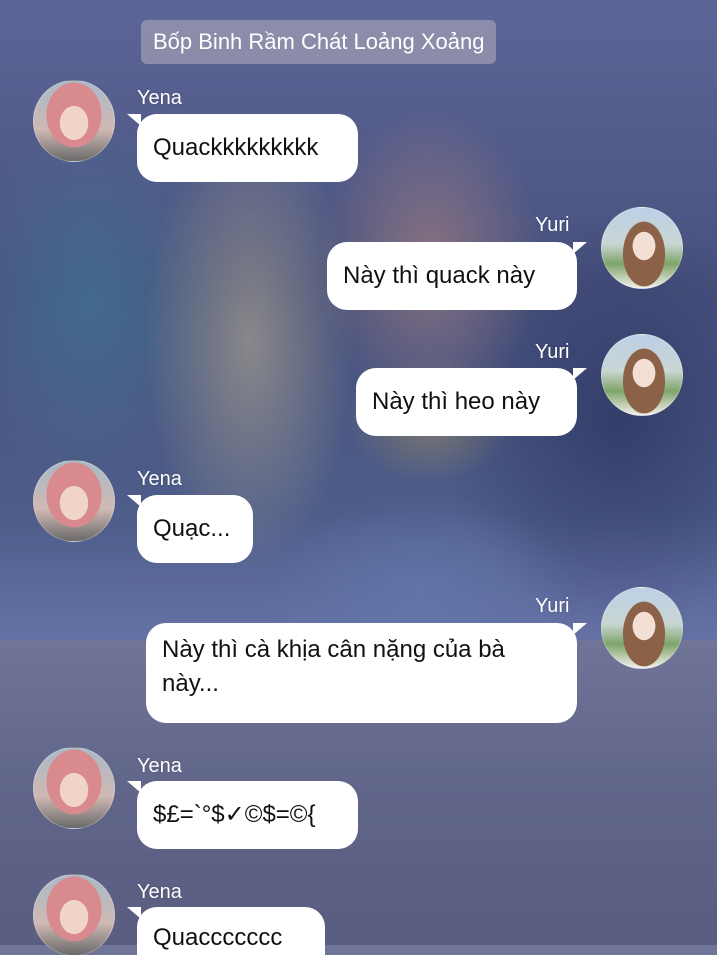  What do you see at coordinates (226, 931) in the screenshot?
I see `message-bubble: Quaccccccc` at bounding box center [226, 931].